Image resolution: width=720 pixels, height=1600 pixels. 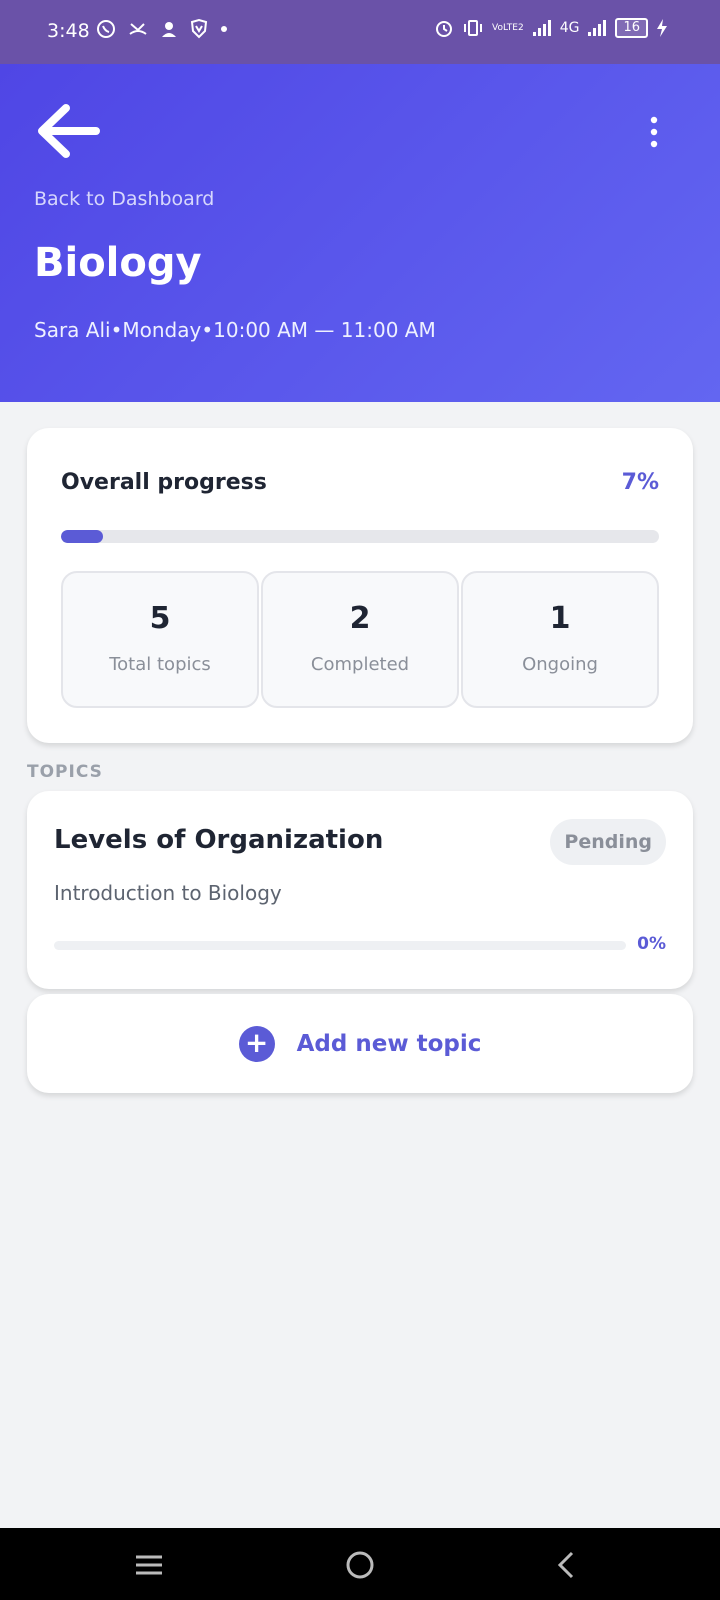 What do you see at coordinates (164, 482) in the screenshot?
I see `progress-label: Overall progress` at bounding box center [164, 482].